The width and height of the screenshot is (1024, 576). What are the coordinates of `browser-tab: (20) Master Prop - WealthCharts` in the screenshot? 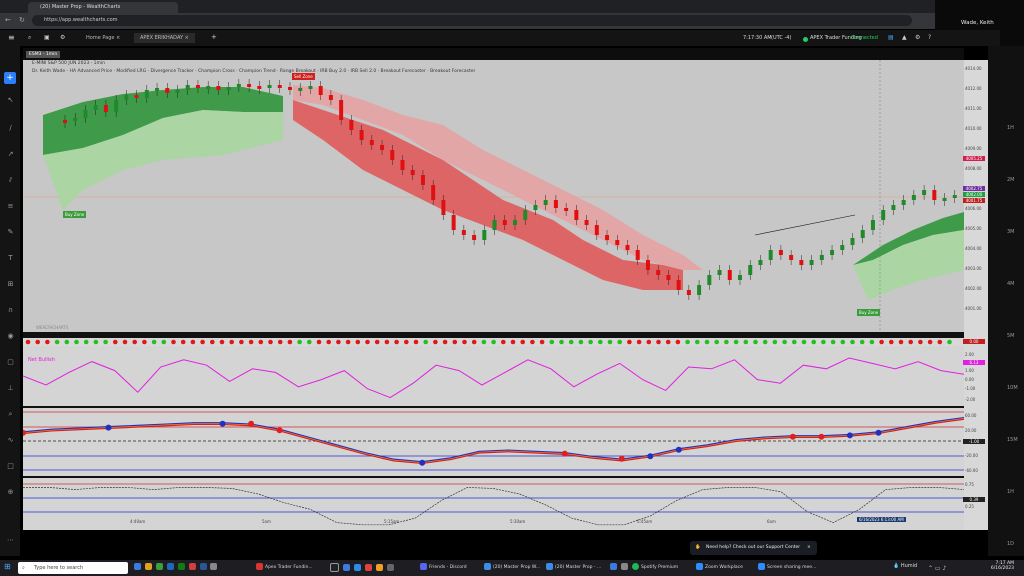 It's located at (103, 7).